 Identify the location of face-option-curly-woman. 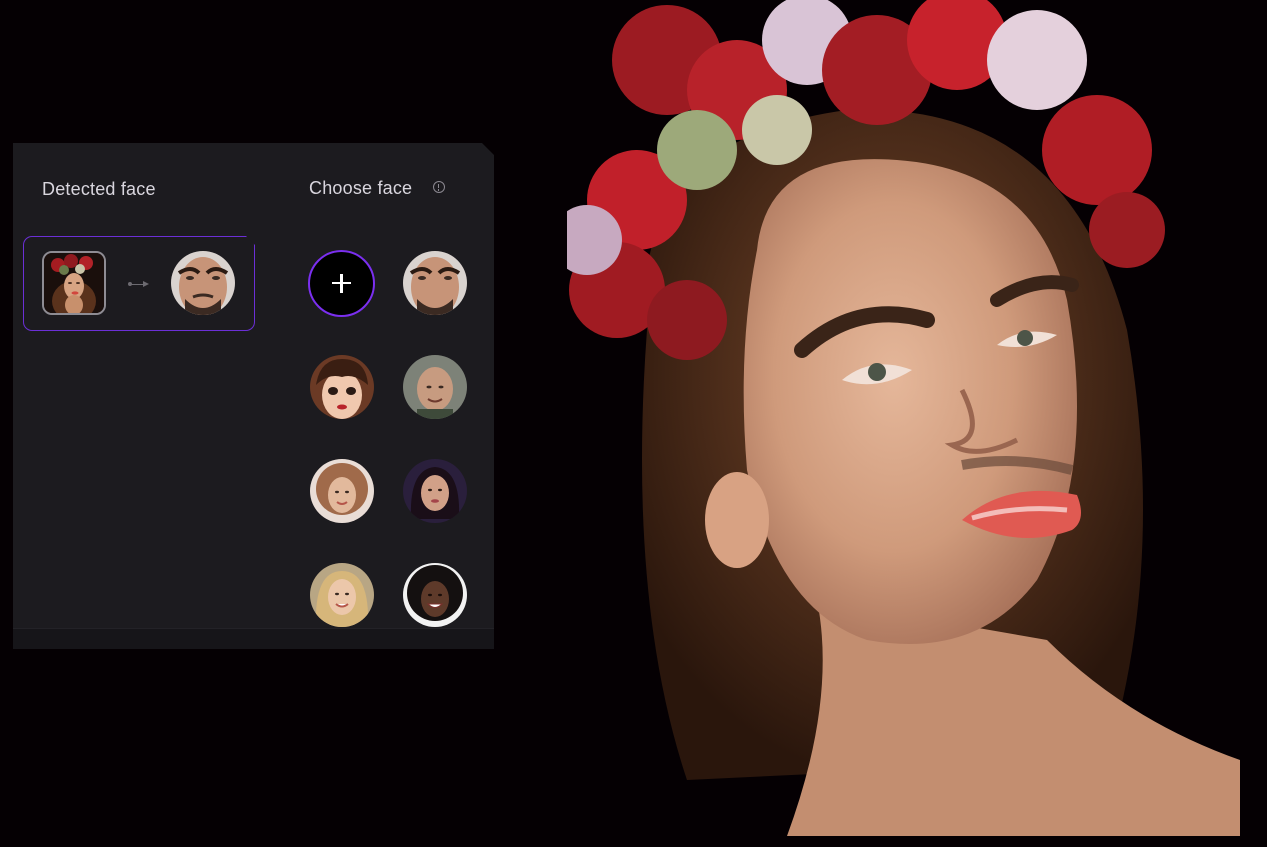
(342, 491).